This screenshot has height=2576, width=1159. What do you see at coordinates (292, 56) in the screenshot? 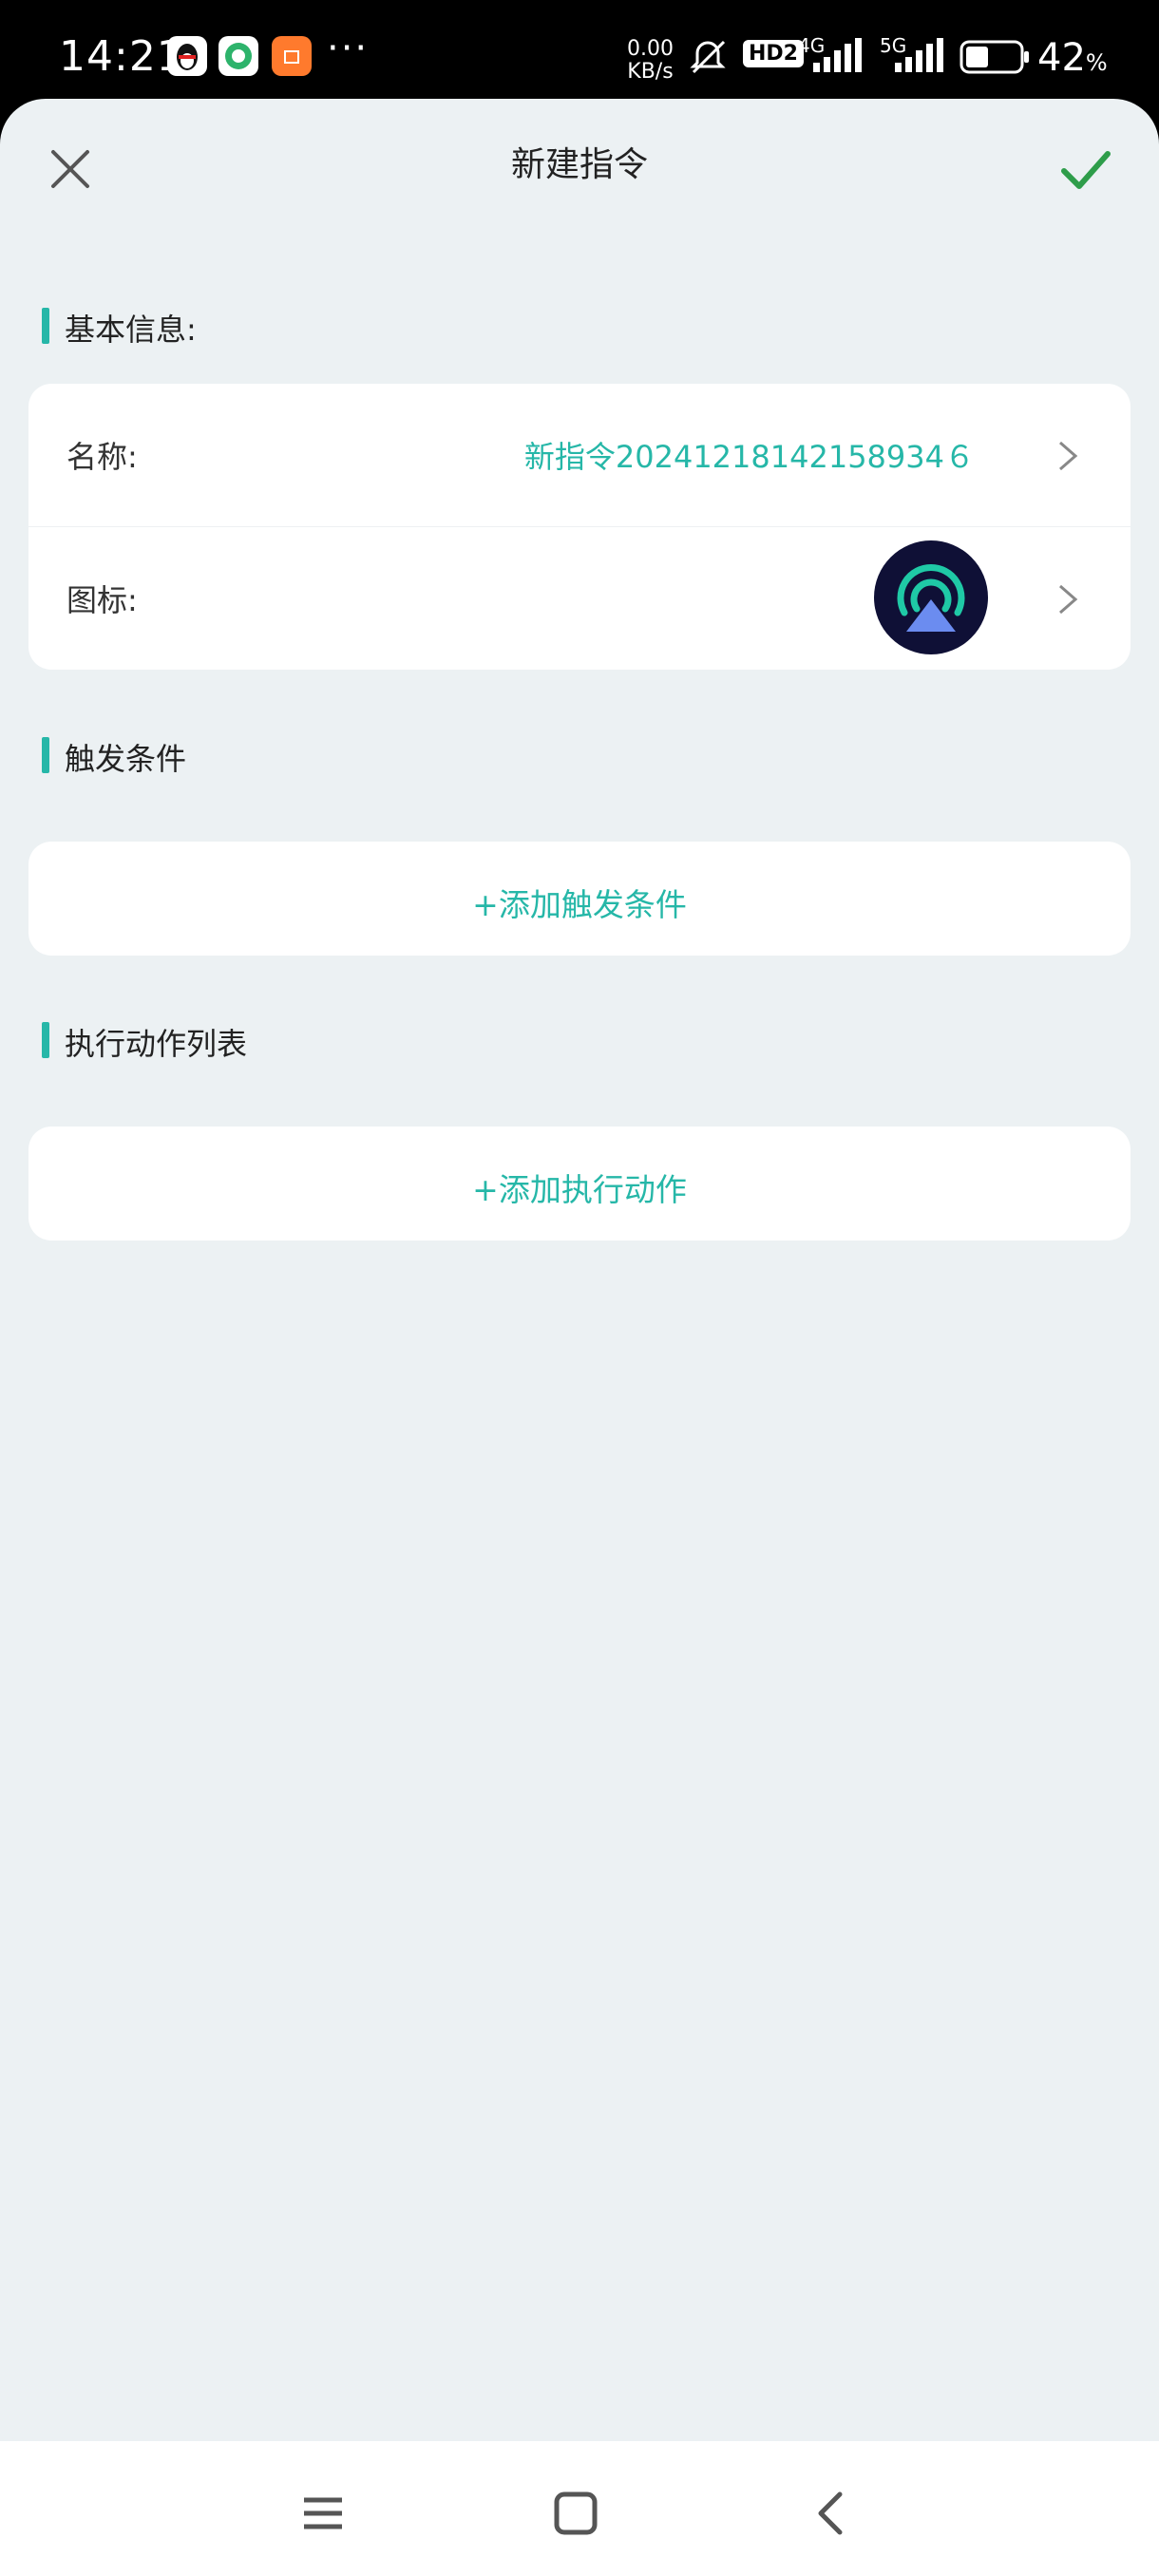
I see `shopping-app-icon` at bounding box center [292, 56].